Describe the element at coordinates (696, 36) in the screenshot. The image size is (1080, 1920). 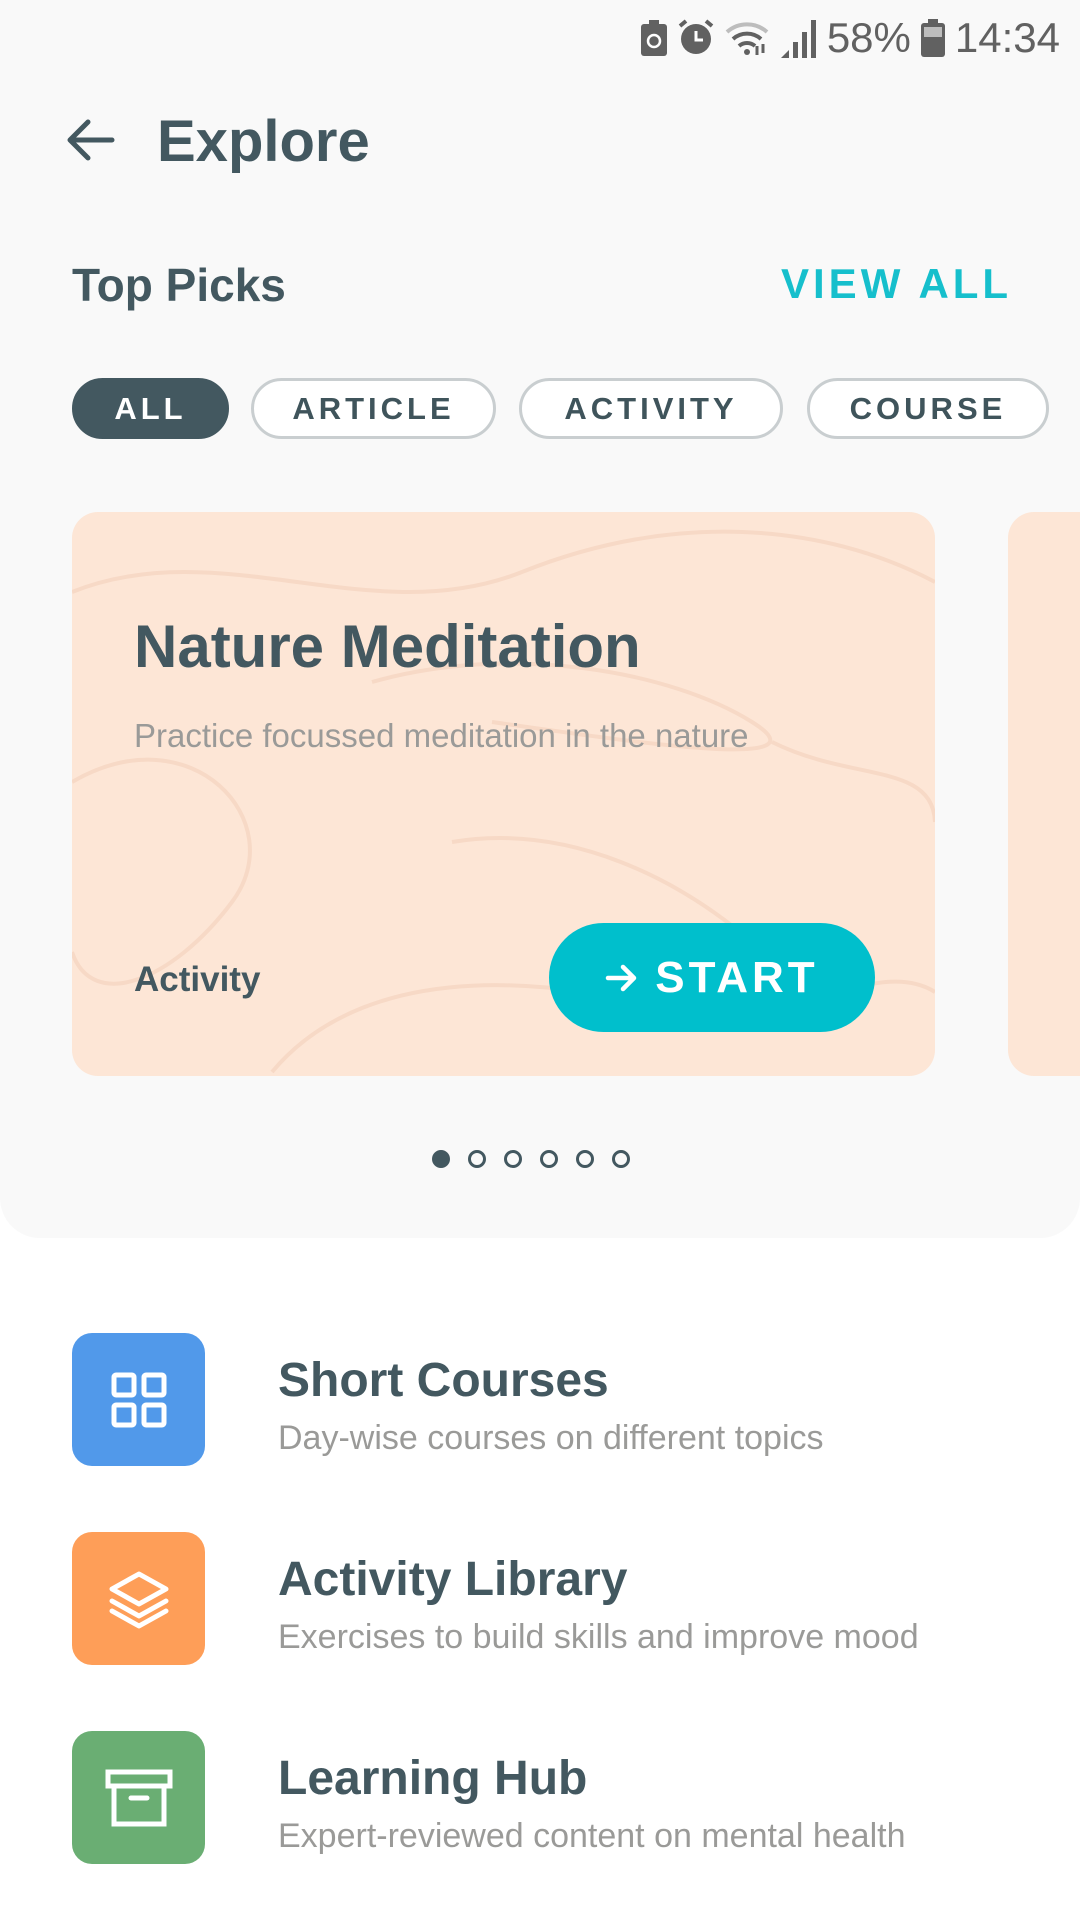
I see `alarm-icon` at that location.